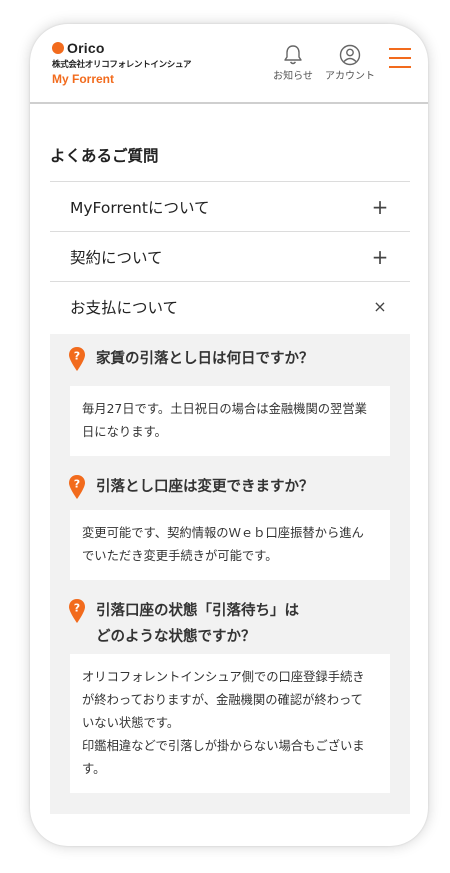  Describe the element at coordinates (380, 306) in the screenshot. I see `close-icon: ×` at that location.